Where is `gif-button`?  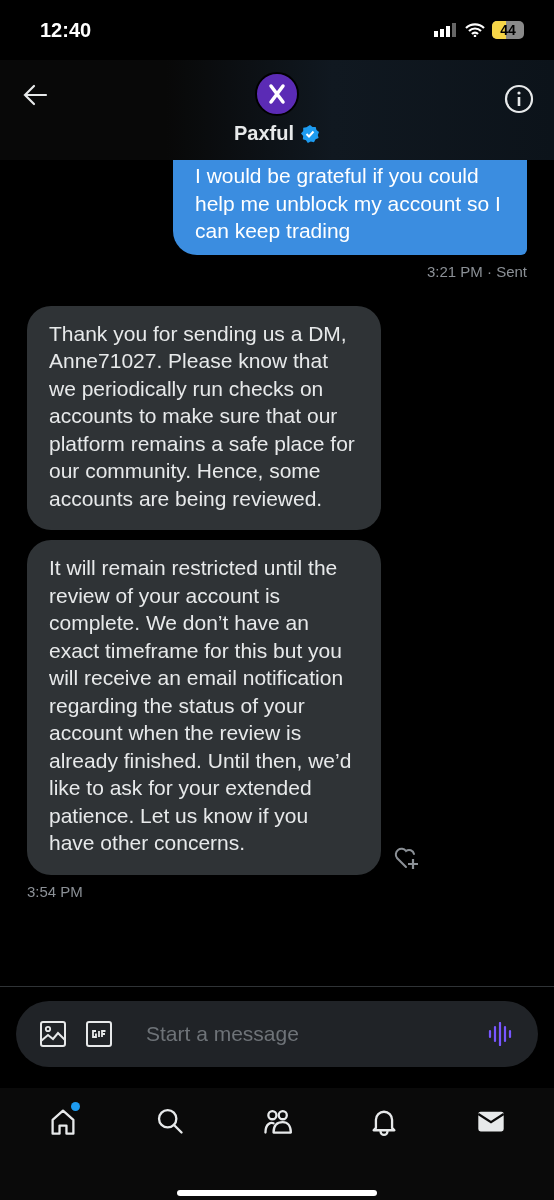 gif-button is located at coordinates (99, 1034).